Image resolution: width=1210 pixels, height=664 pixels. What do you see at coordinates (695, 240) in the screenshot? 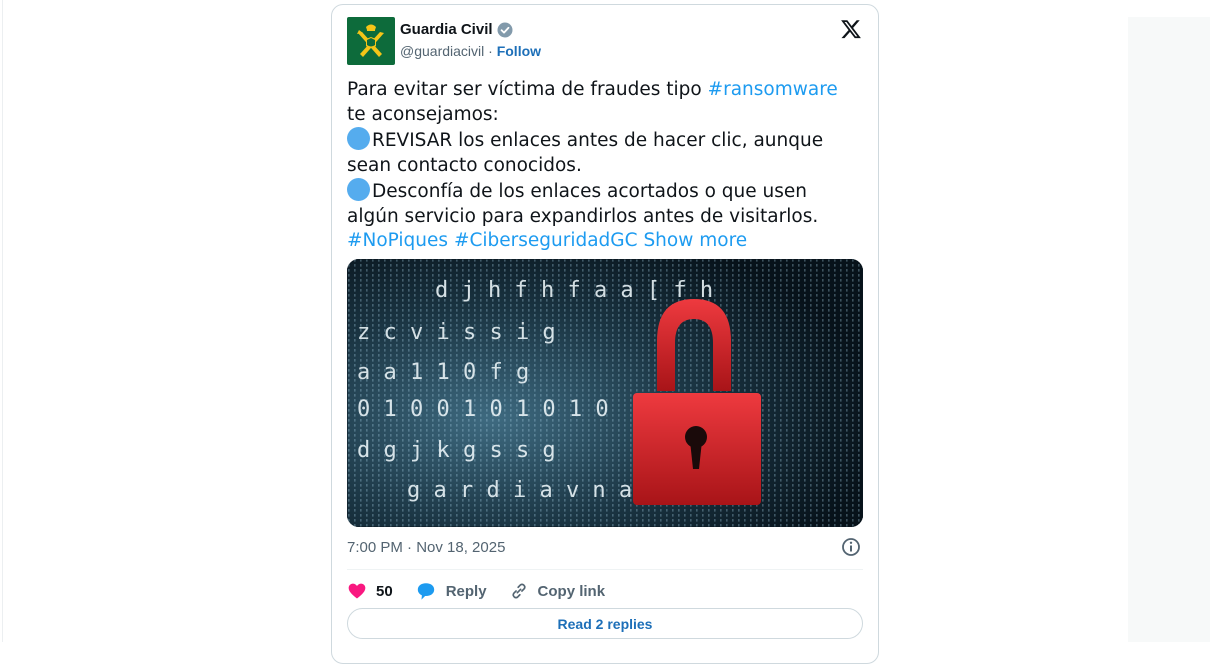
I see `show-more-link: Show more` at bounding box center [695, 240].